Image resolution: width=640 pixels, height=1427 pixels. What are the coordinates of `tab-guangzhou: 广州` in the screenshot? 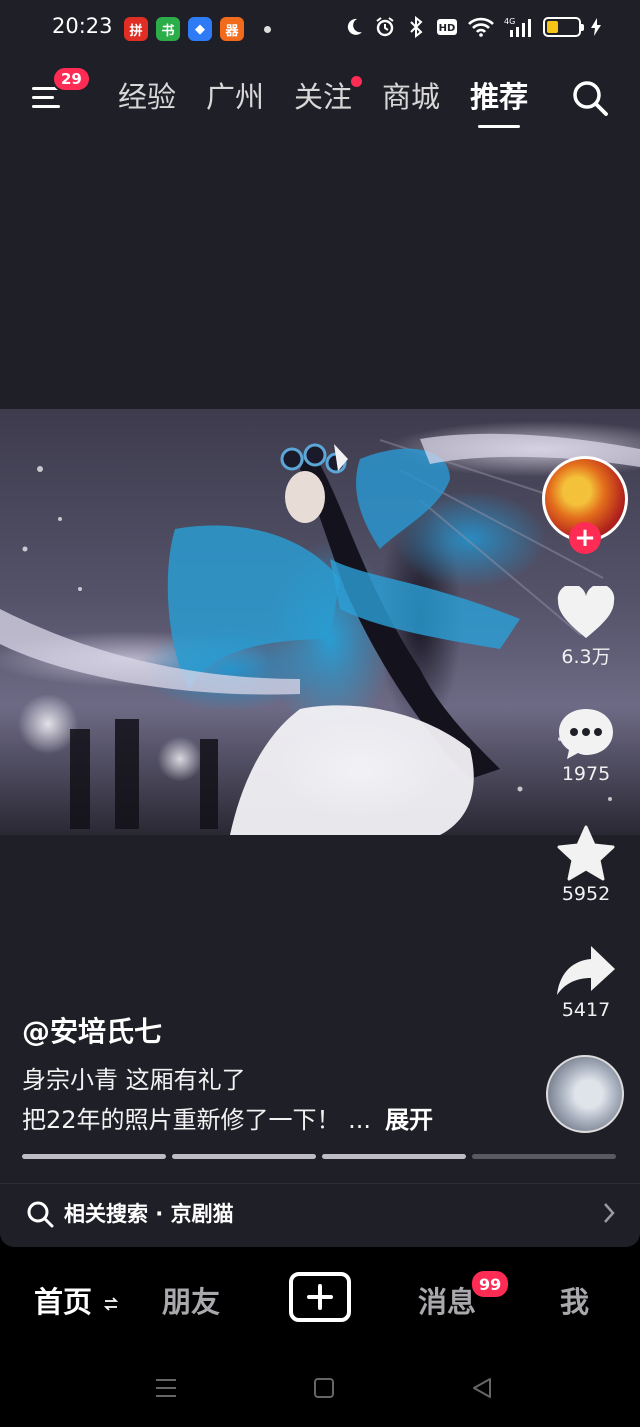 It's located at (235, 98).